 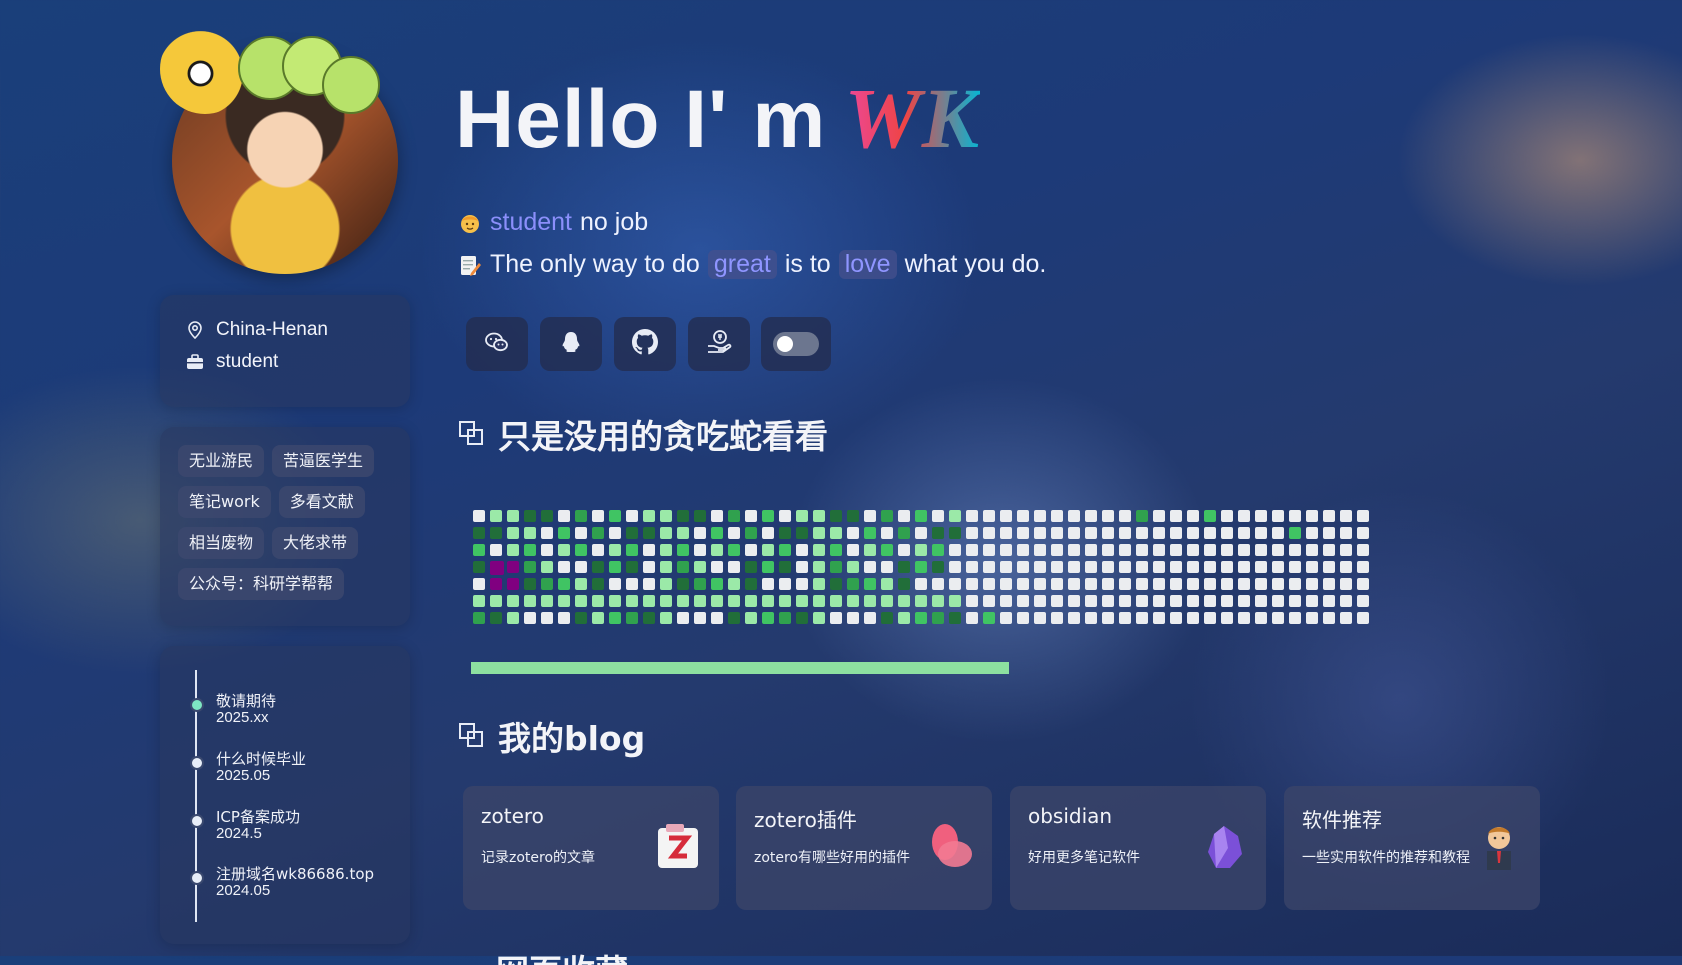 I want to click on tag: 相当废物, so click(x=221, y=543).